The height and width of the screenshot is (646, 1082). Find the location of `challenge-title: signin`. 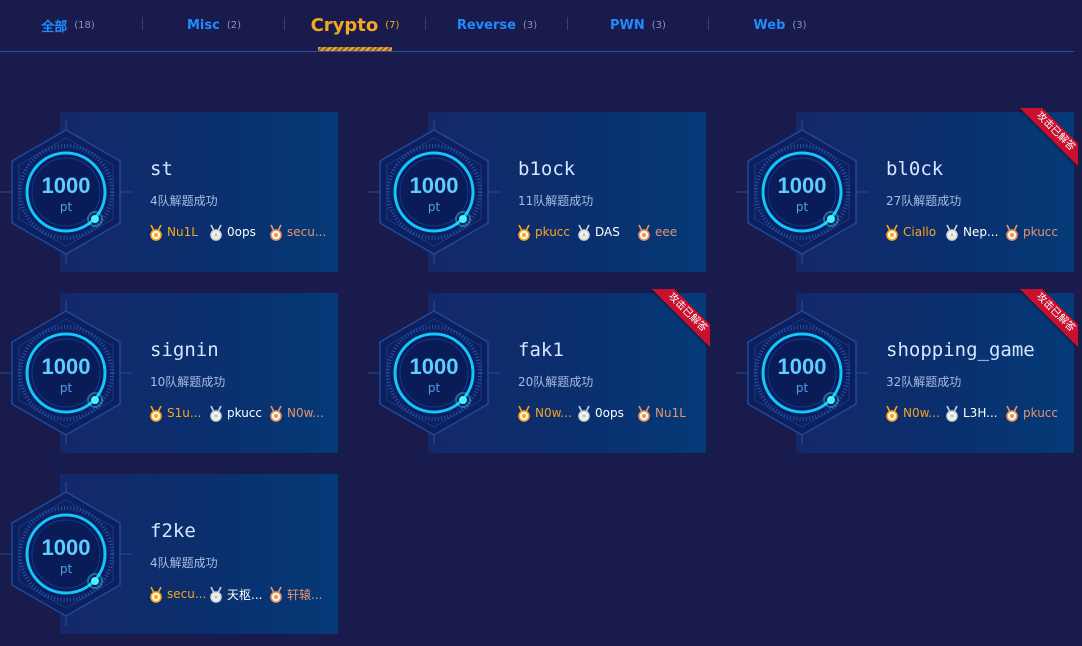

challenge-title: signin is located at coordinates (184, 350).